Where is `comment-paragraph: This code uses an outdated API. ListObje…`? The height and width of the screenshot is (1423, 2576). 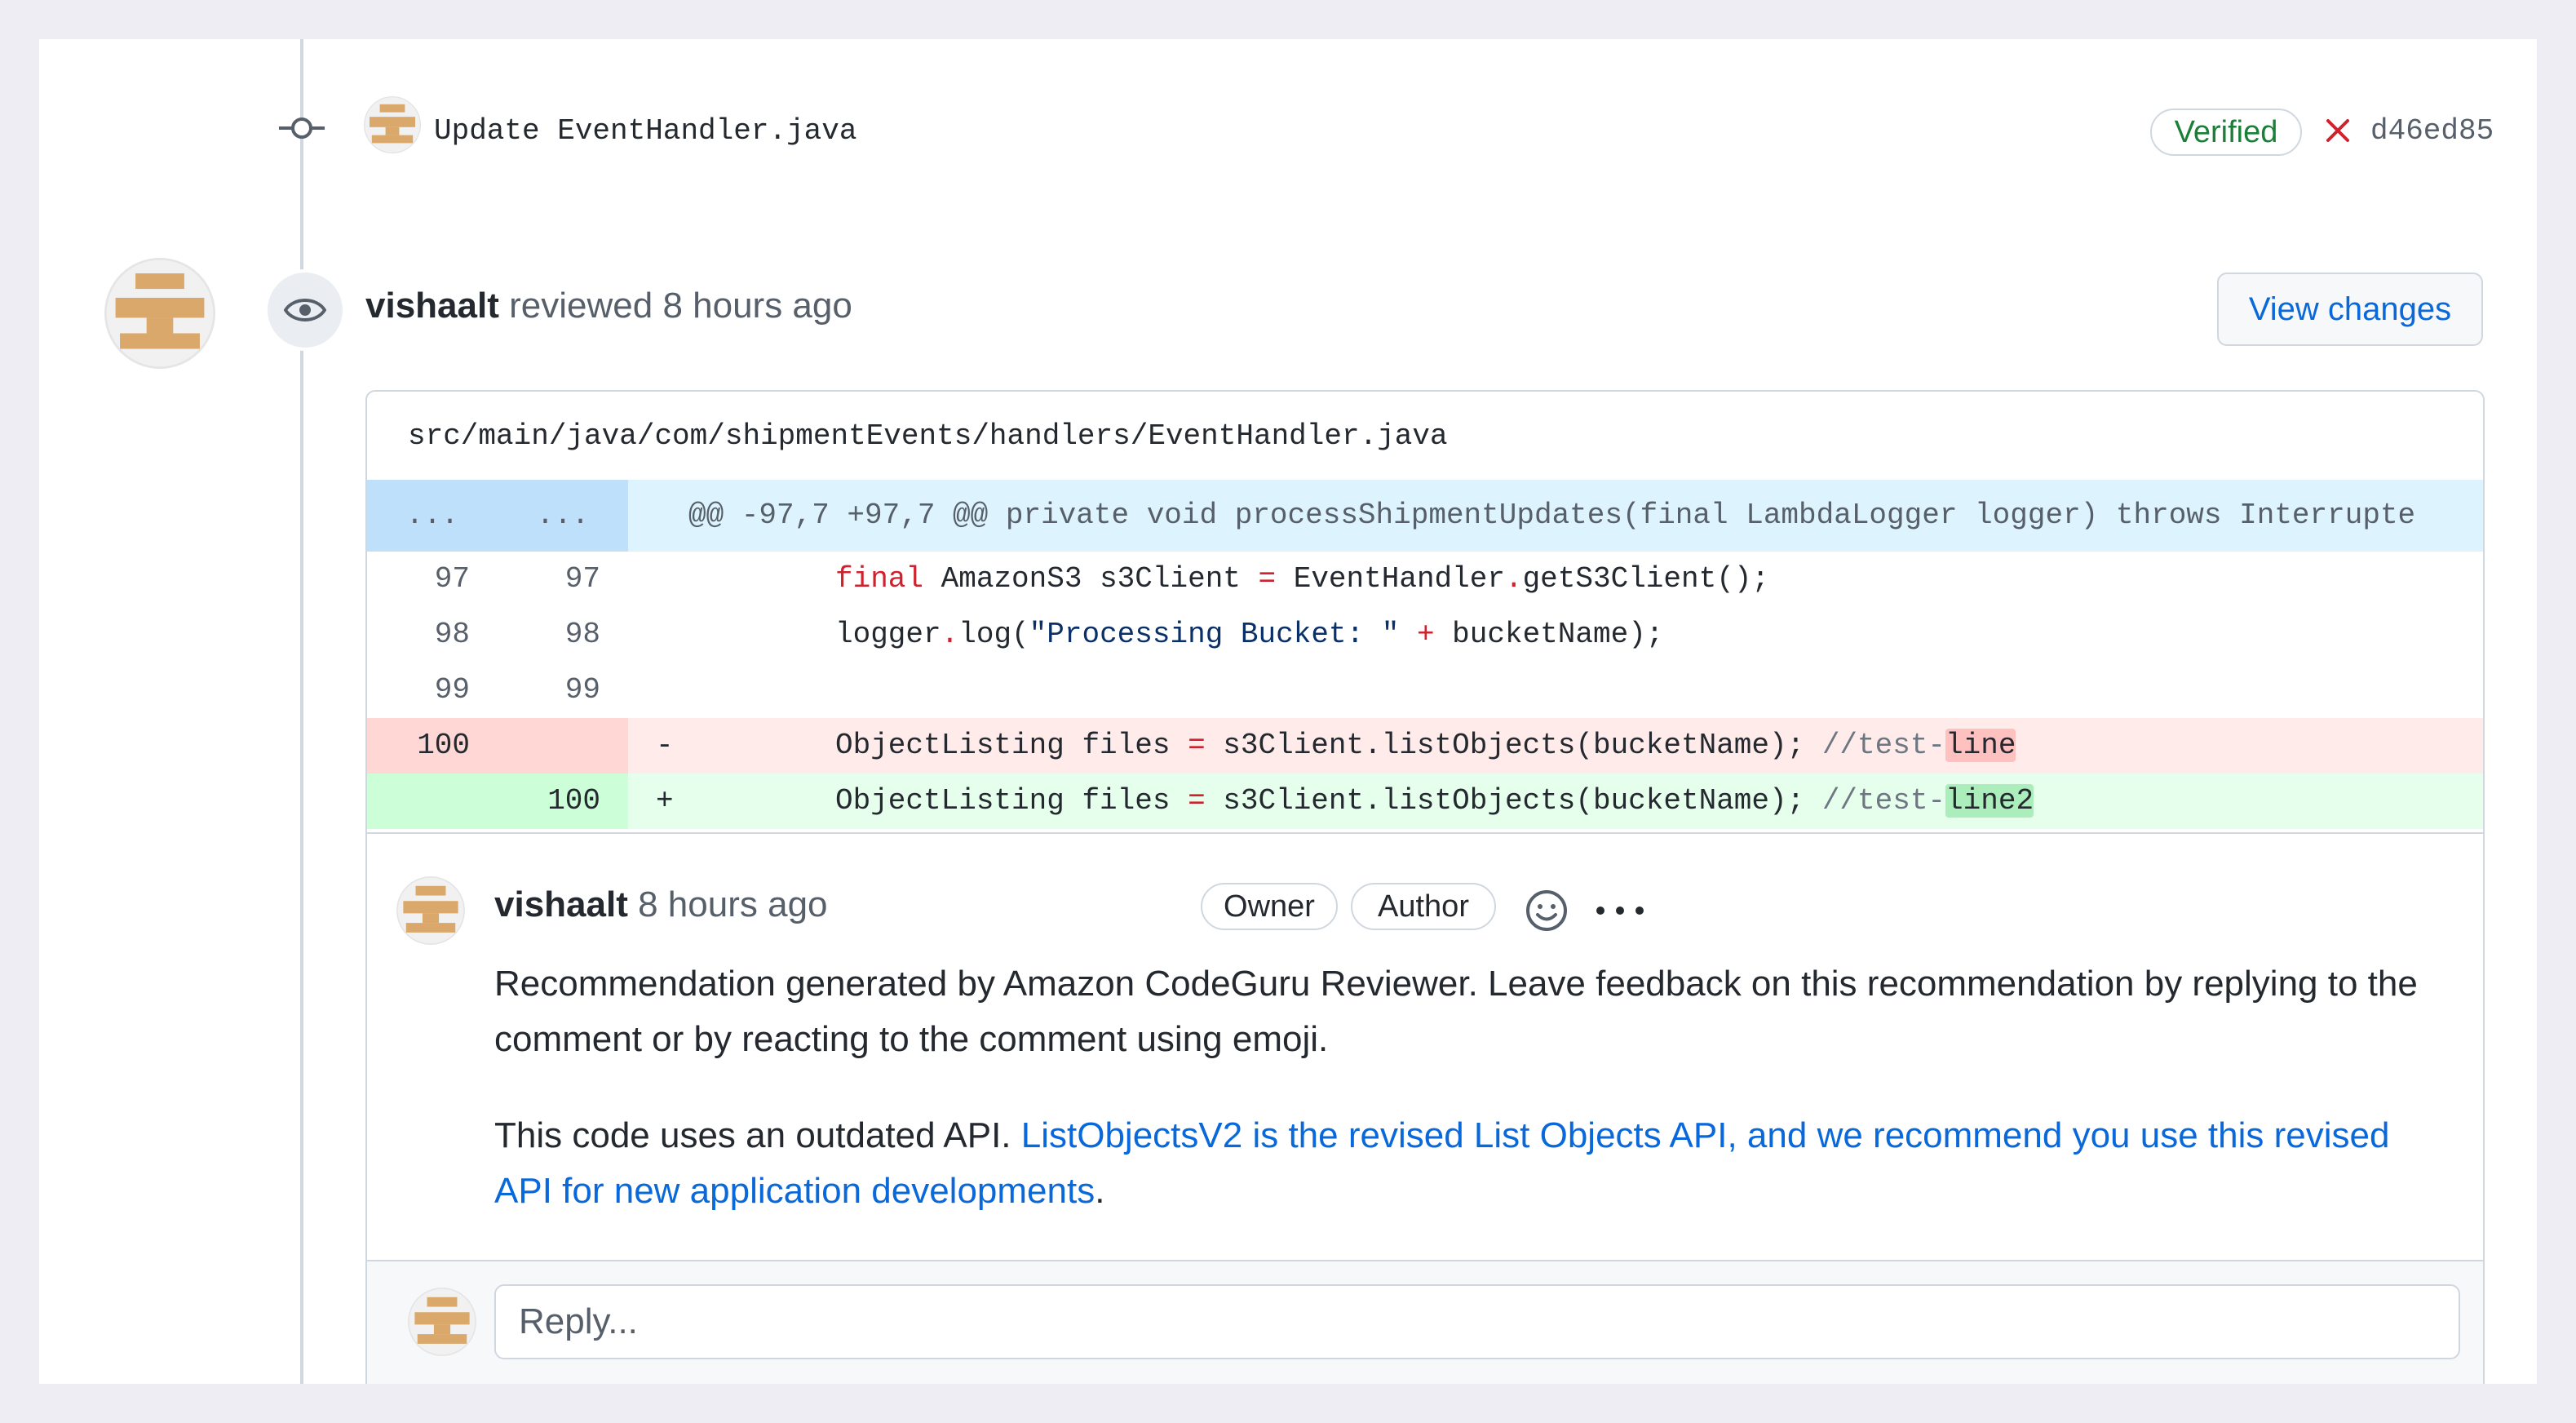
comment-paragraph: This code uses an outdated API. ListObje… is located at coordinates (1465, 1163).